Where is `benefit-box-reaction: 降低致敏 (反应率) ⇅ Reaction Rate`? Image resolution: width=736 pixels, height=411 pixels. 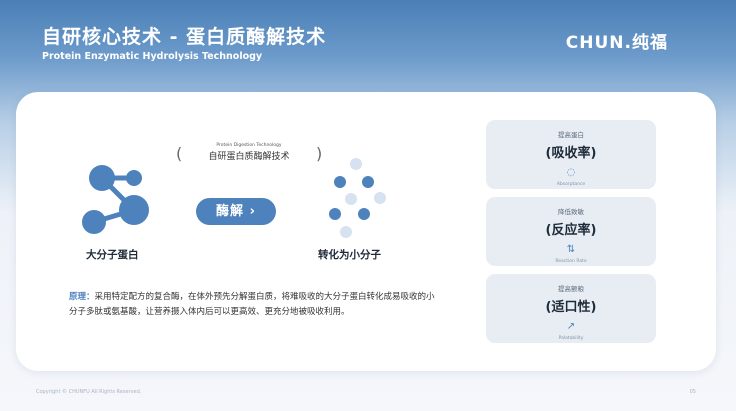 benefit-box-reaction: 降低致敏 (反应率) ⇅ Reaction Rate is located at coordinates (571, 231).